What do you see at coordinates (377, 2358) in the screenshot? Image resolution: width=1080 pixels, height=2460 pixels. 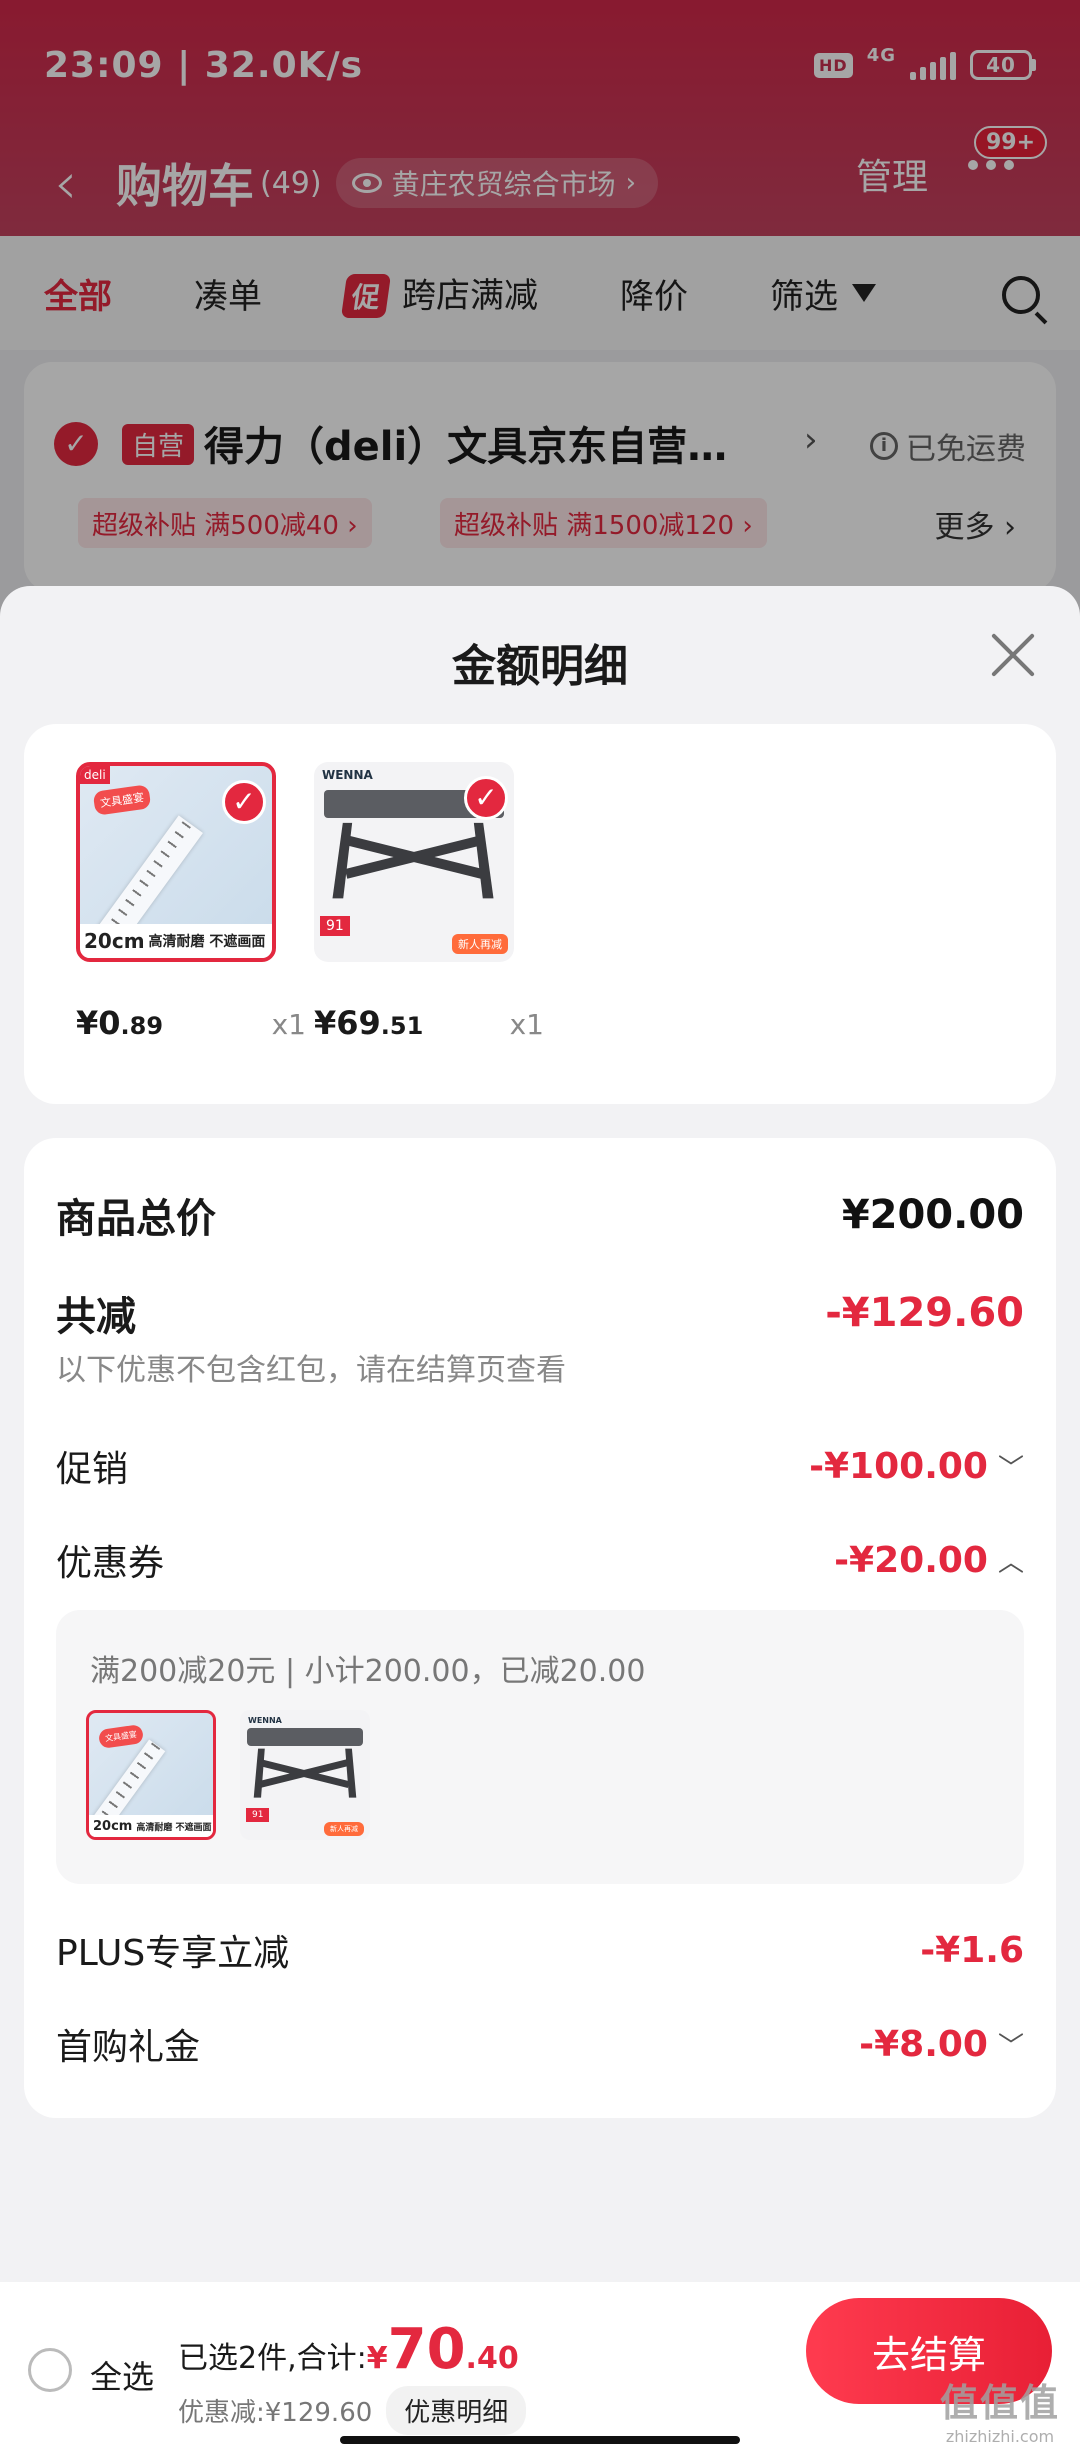 I see `currency-symbol: ¥` at bounding box center [377, 2358].